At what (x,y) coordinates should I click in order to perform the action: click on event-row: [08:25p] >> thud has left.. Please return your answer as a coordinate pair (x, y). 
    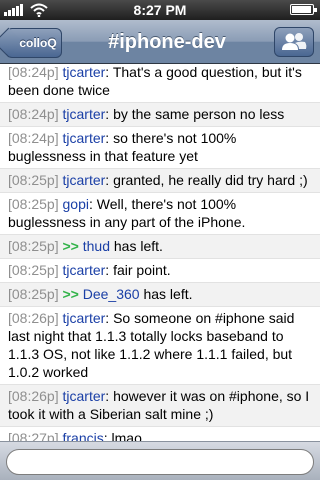
    Looking at the image, I should click on (160, 247).